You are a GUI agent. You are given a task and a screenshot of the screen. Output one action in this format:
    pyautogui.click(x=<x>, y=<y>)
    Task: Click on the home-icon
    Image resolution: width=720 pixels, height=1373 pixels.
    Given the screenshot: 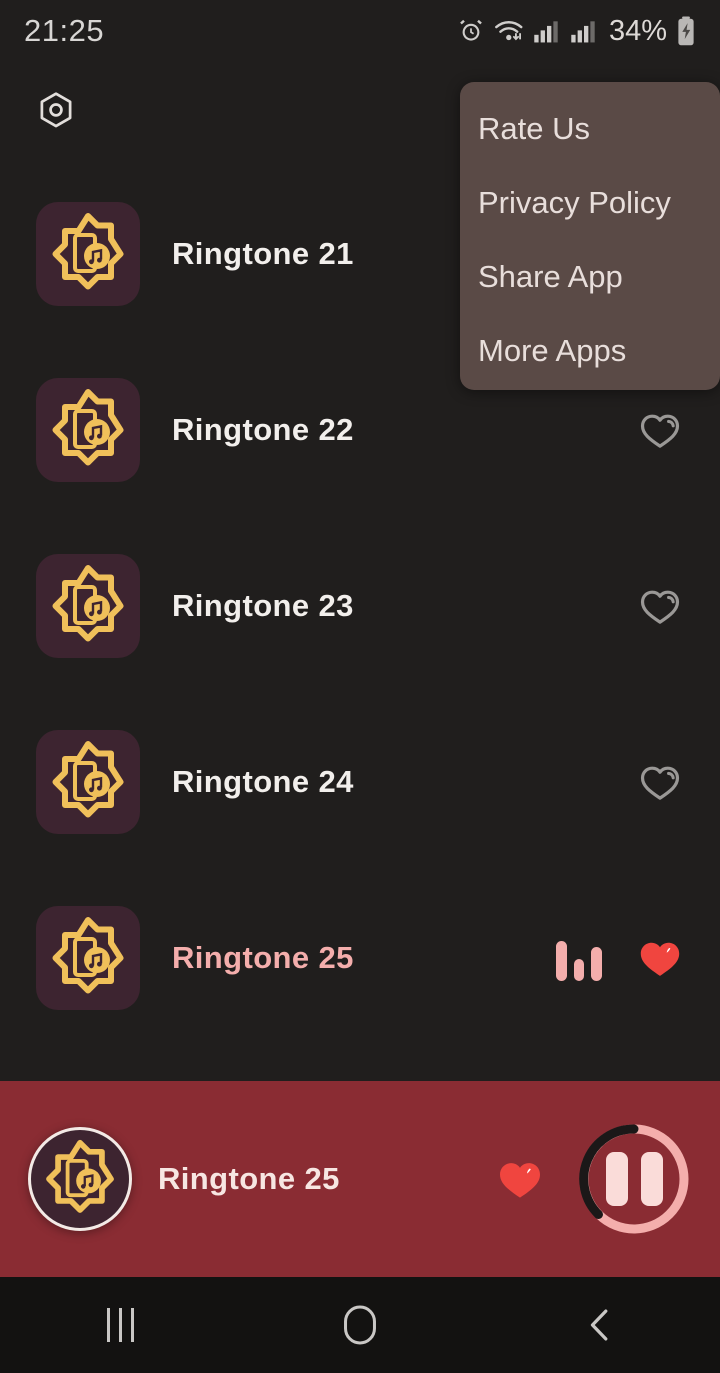 What is the action you would take?
    pyautogui.click(x=360, y=1325)
    